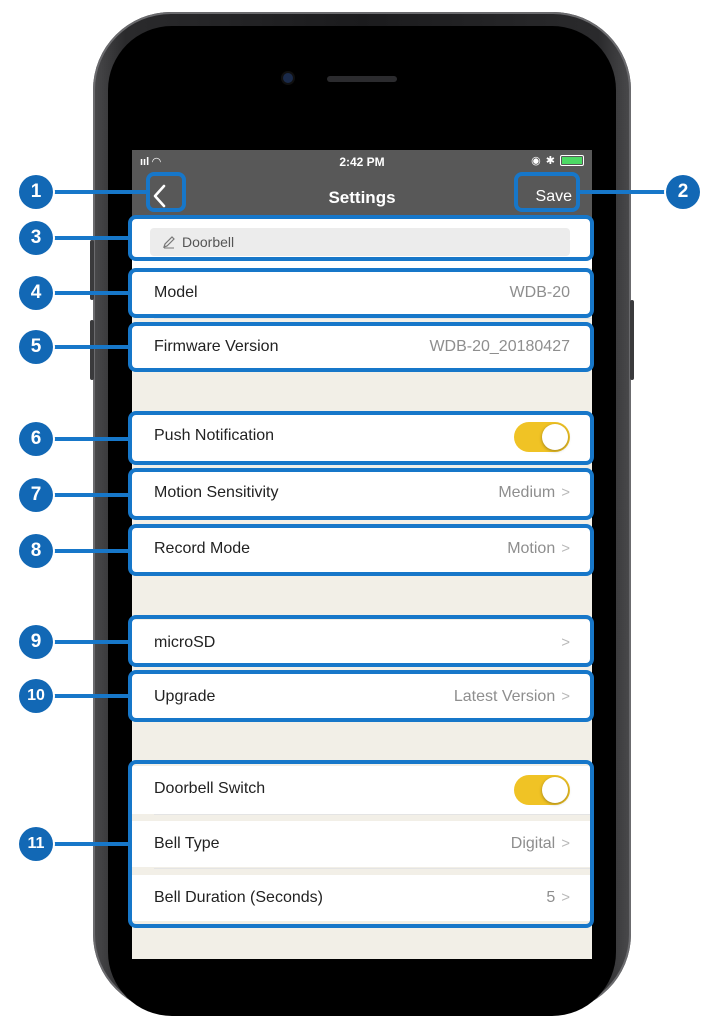  I want to click on callout-marker: 11, so click(36, 844).